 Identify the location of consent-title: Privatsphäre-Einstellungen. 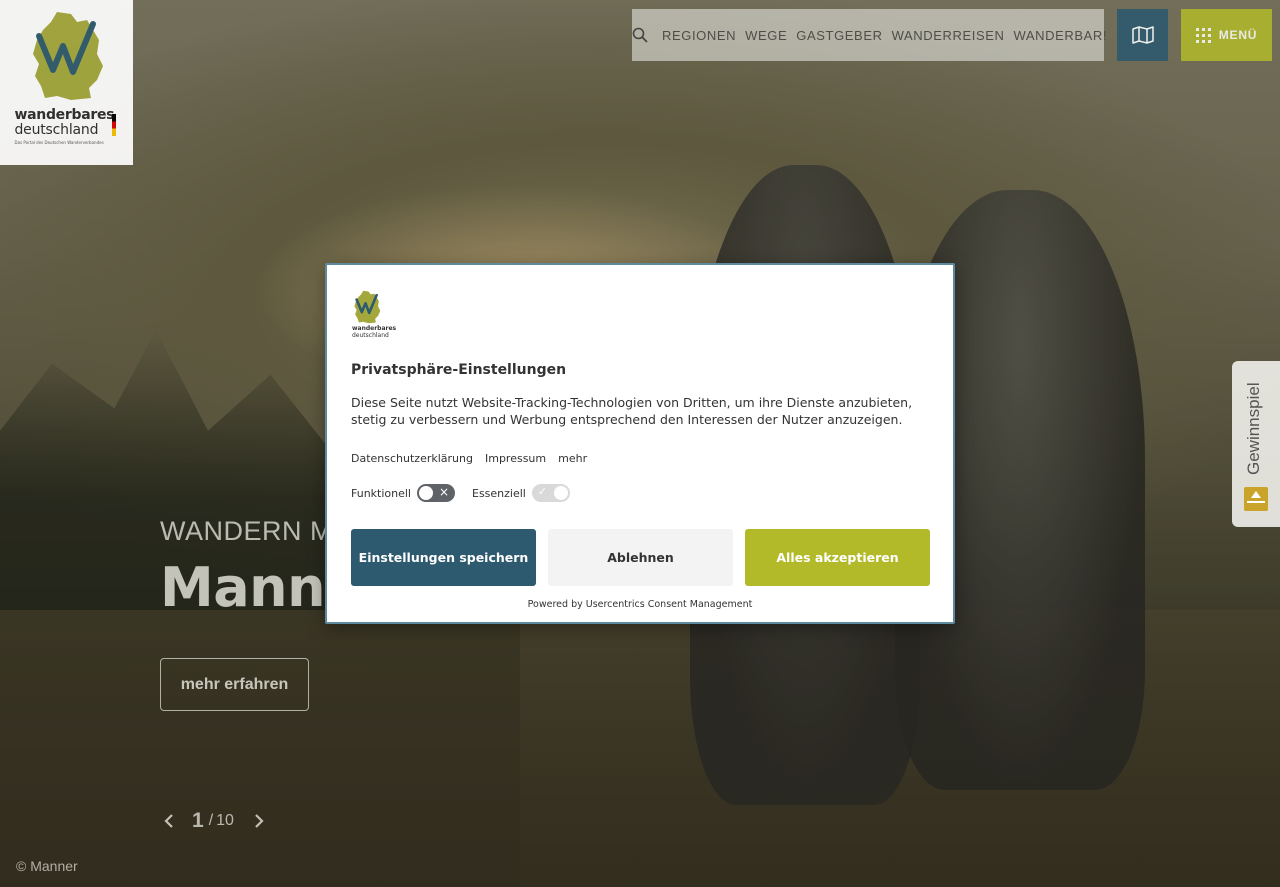
(459, 370).